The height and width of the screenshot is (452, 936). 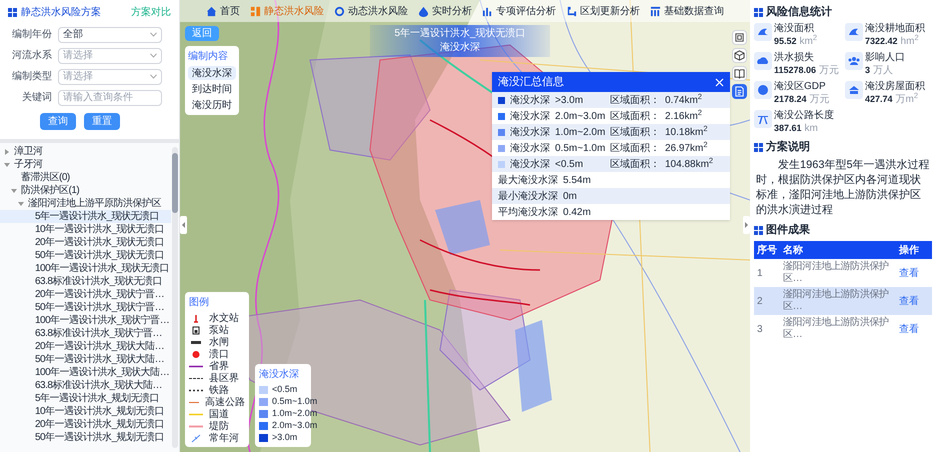 What do you see at coordinates (767, 250) in the screenshot?
I see `column-header: 序号` at bounding box center [767, 250].